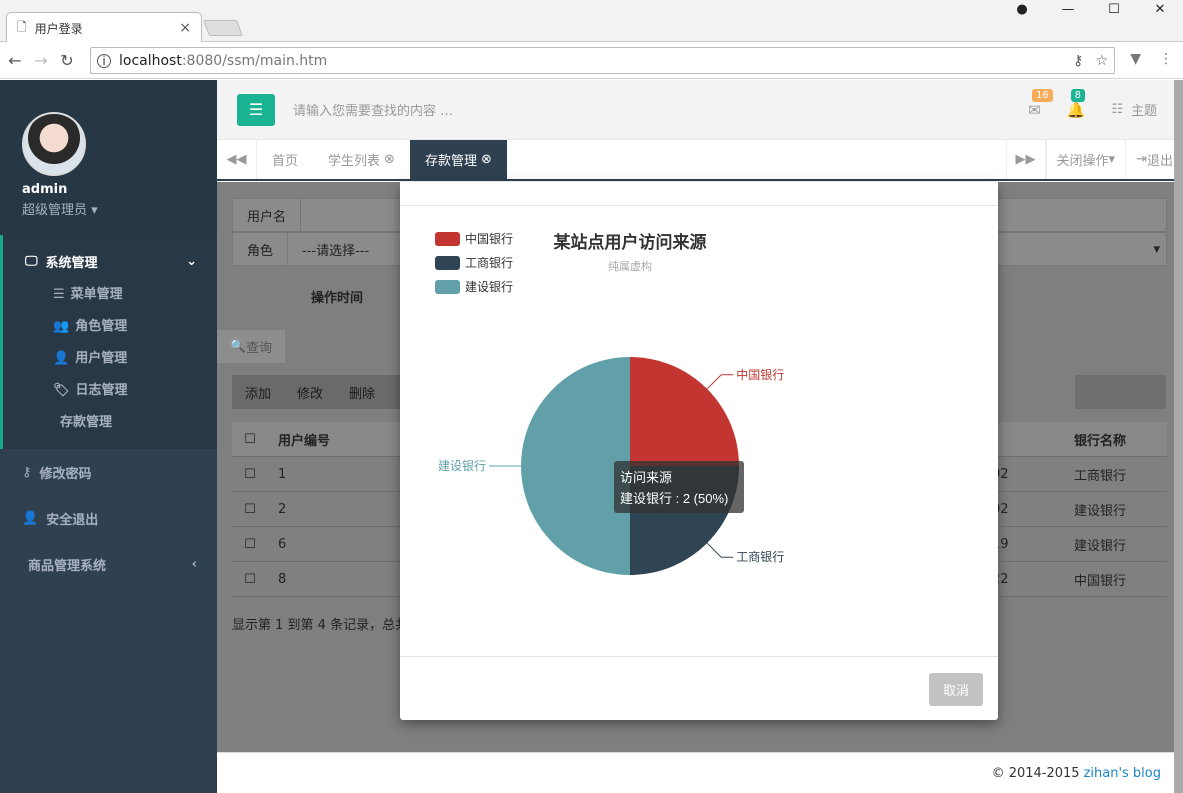 The width and height of the screenshot is (1183, 793). I want to click on star-icon: ☆, so click(1101, 61).